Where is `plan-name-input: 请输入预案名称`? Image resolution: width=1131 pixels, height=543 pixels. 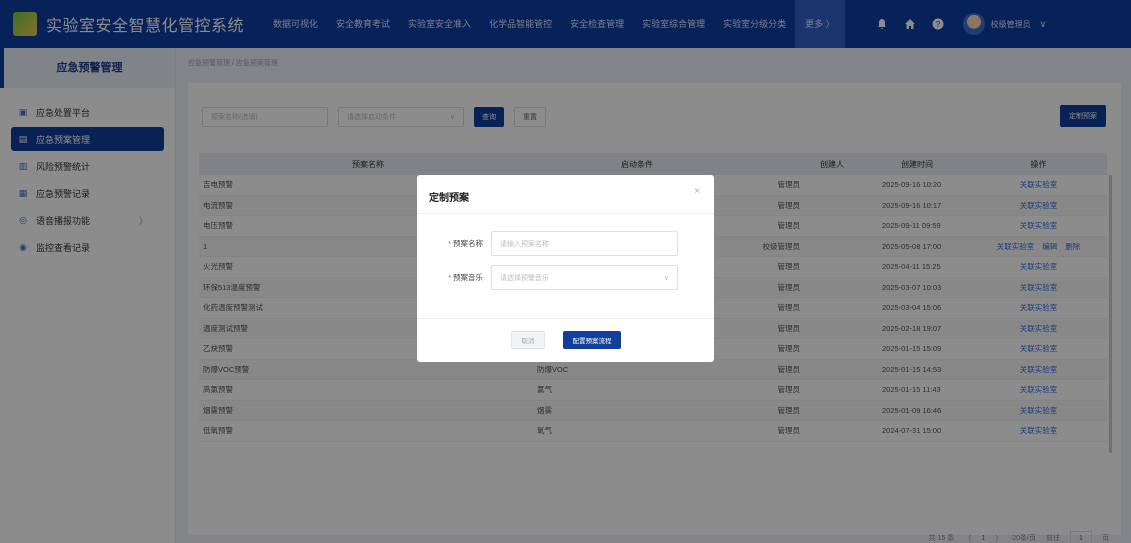
plan-name-input: 请输入预案名称 is located at coordinates (584, 243).